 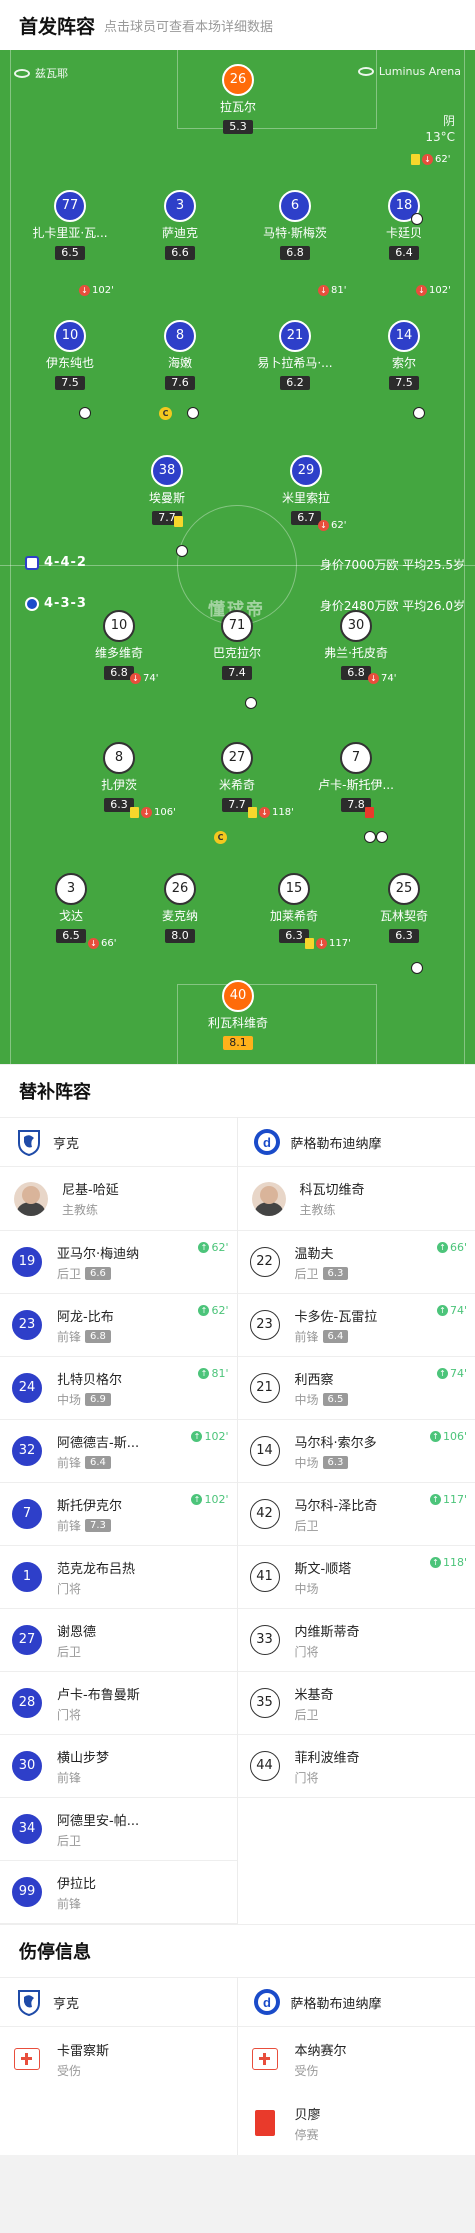 What do you see at coordinates (180, 355) in the screenshot?
I see `player-marker: 8 海嫩 7.6` at bounding box center [180, 355].